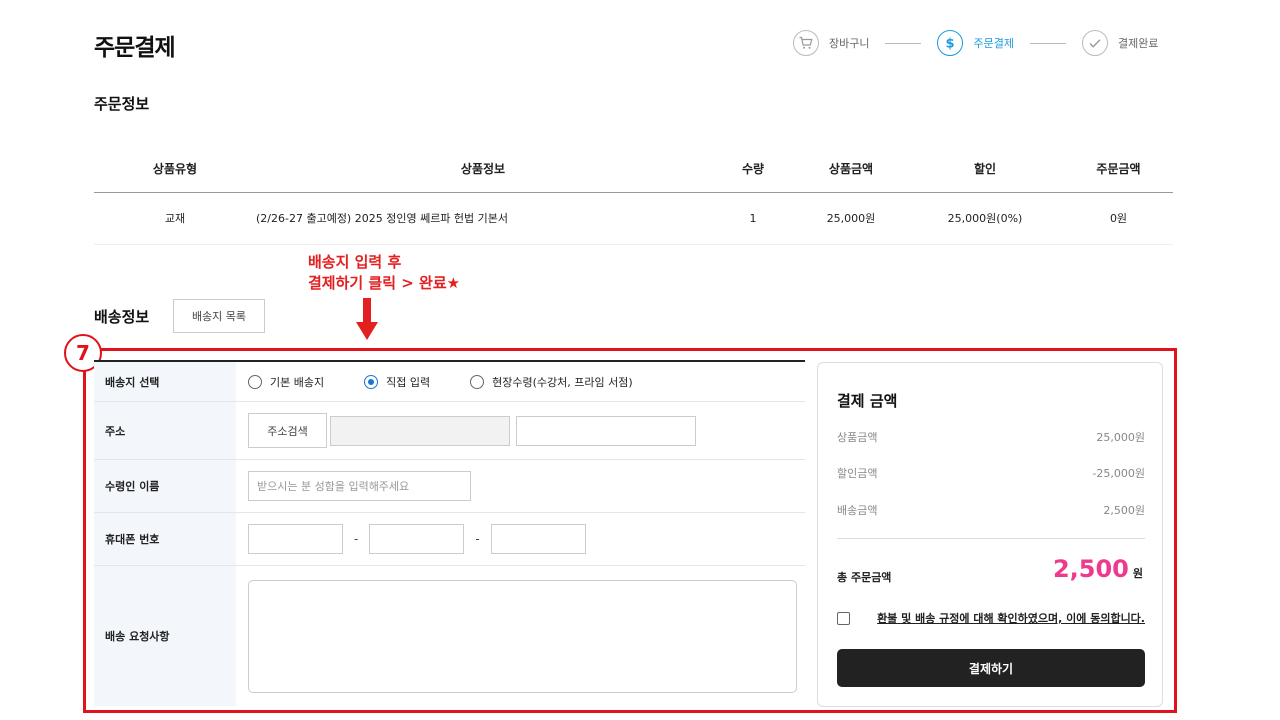 This screenshot has height=720, width=1280. I want to click on pay-button: 결제하기, so click(991, 668).